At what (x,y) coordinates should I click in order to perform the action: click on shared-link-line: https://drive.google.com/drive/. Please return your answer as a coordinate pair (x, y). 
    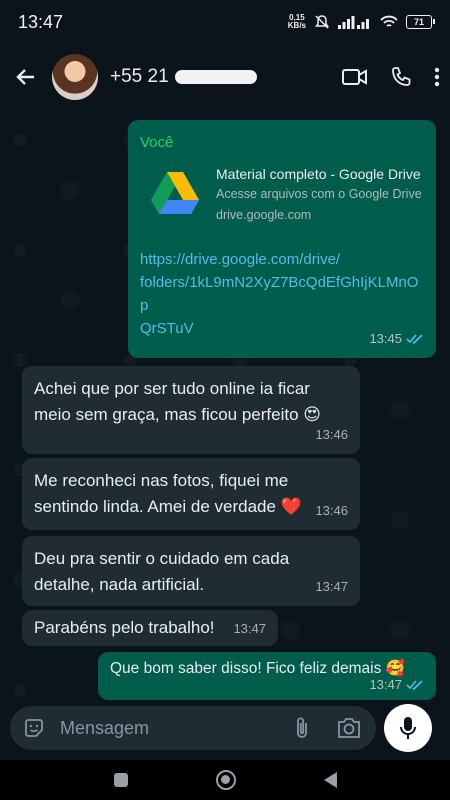
    Looking at the image, I should click on (240, 259).